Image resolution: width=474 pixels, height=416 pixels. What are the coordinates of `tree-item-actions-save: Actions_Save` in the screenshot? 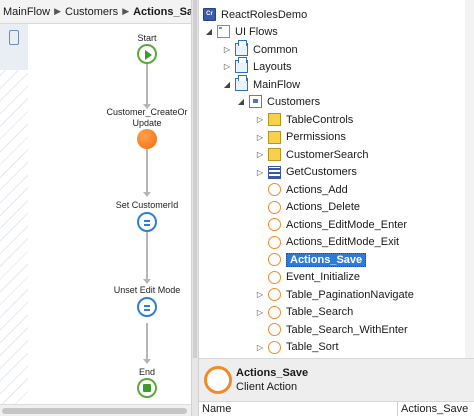 It's located at (311, 259).